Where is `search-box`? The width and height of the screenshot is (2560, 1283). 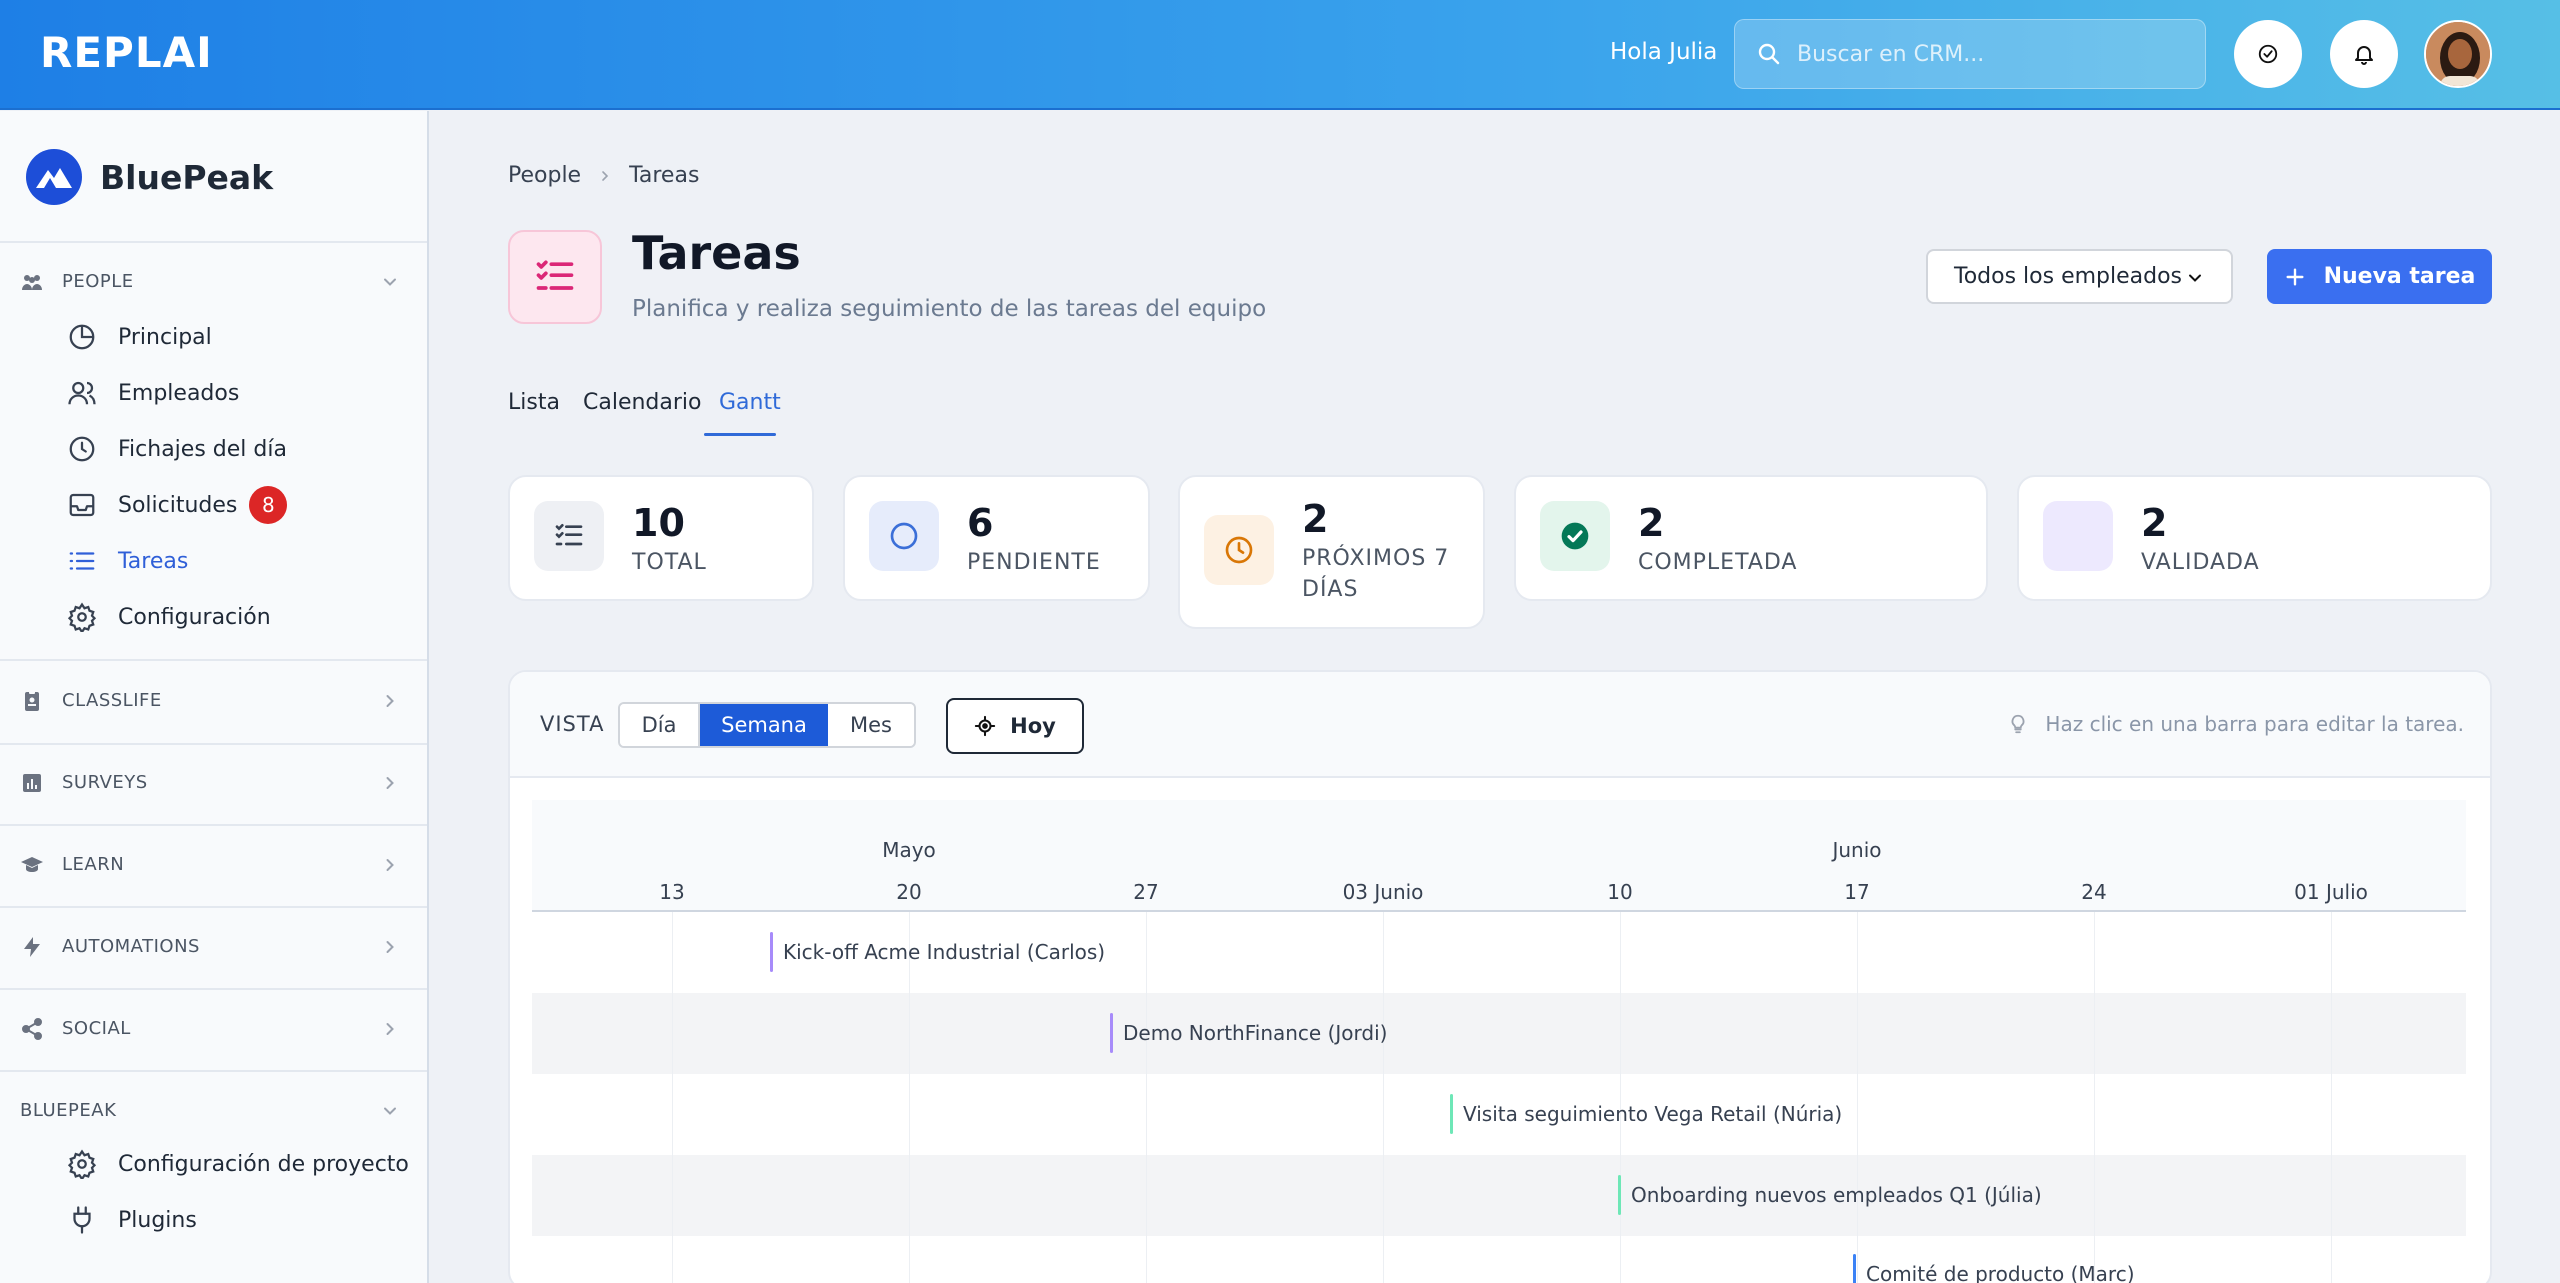 search-box is located at coordinates (1970, 54).